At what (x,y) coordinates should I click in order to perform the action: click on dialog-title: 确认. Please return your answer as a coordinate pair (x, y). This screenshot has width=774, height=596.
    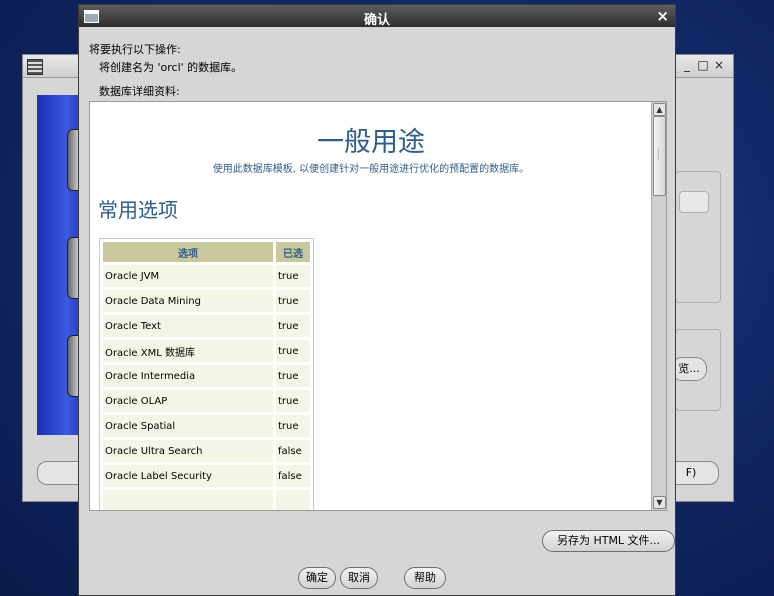
    Looking at the image, I should click on (376, 20).